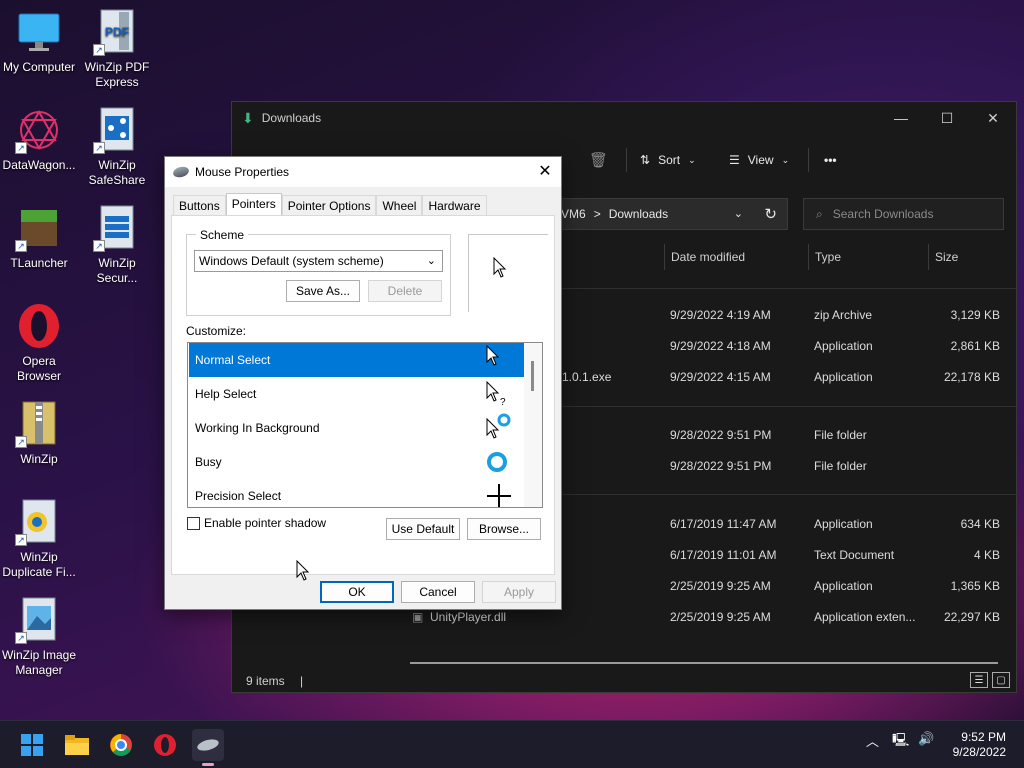 The height and width of the screenshot is (768, 1024). Describe the element at coordinates (1001, 680) in the screenshot. I see `tiles-view-icon: ▢` at that location.